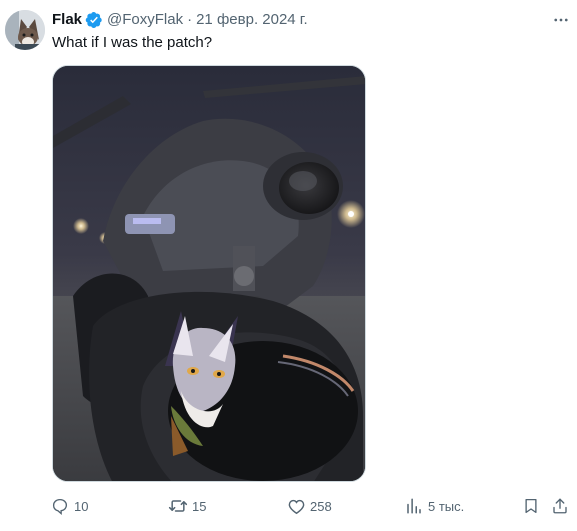  Describe the element at coordinates (321, 506) in the screenshot. I see `like-count: 258` at that location.